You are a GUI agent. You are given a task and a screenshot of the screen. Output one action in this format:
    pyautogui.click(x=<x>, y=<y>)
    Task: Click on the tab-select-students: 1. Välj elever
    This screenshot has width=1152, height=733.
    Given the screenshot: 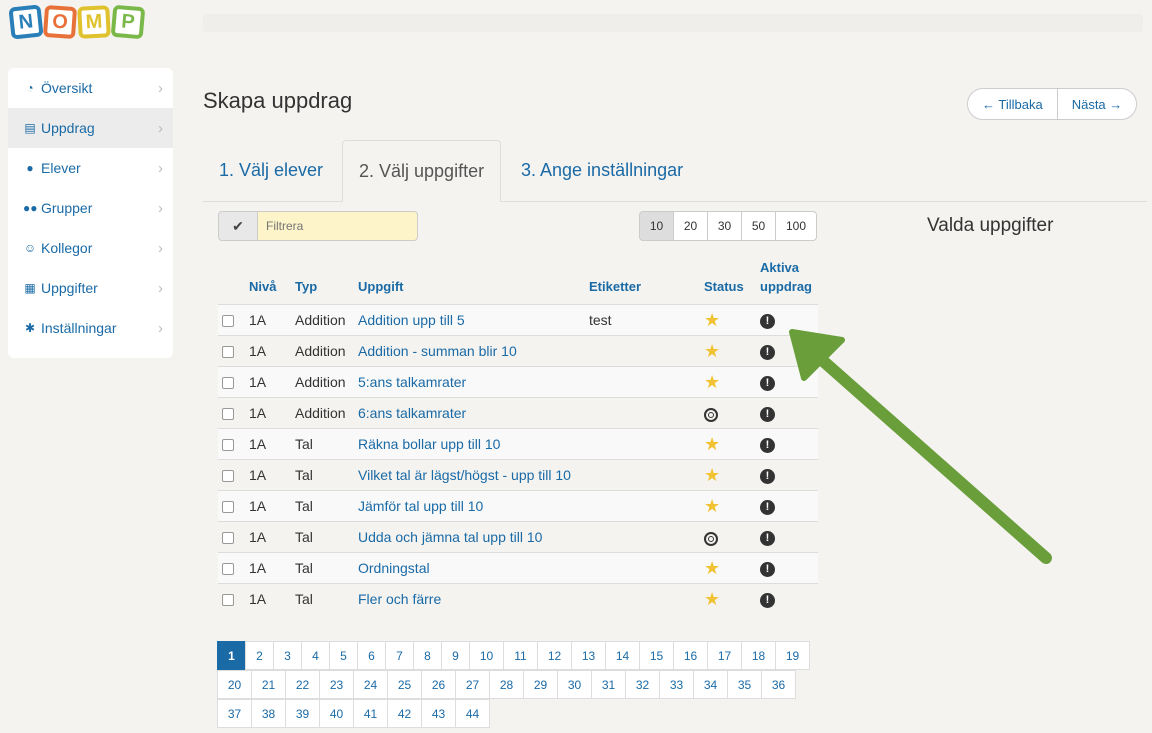 What is the action you would take?
    pyautogui.click(x=271, y=170)
    